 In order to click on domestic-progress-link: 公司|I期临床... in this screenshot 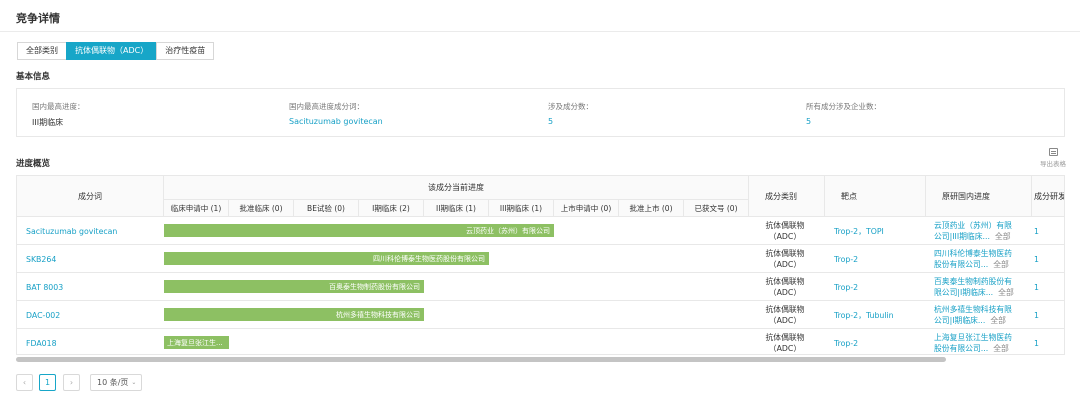, I will do `click(959, 320)`.